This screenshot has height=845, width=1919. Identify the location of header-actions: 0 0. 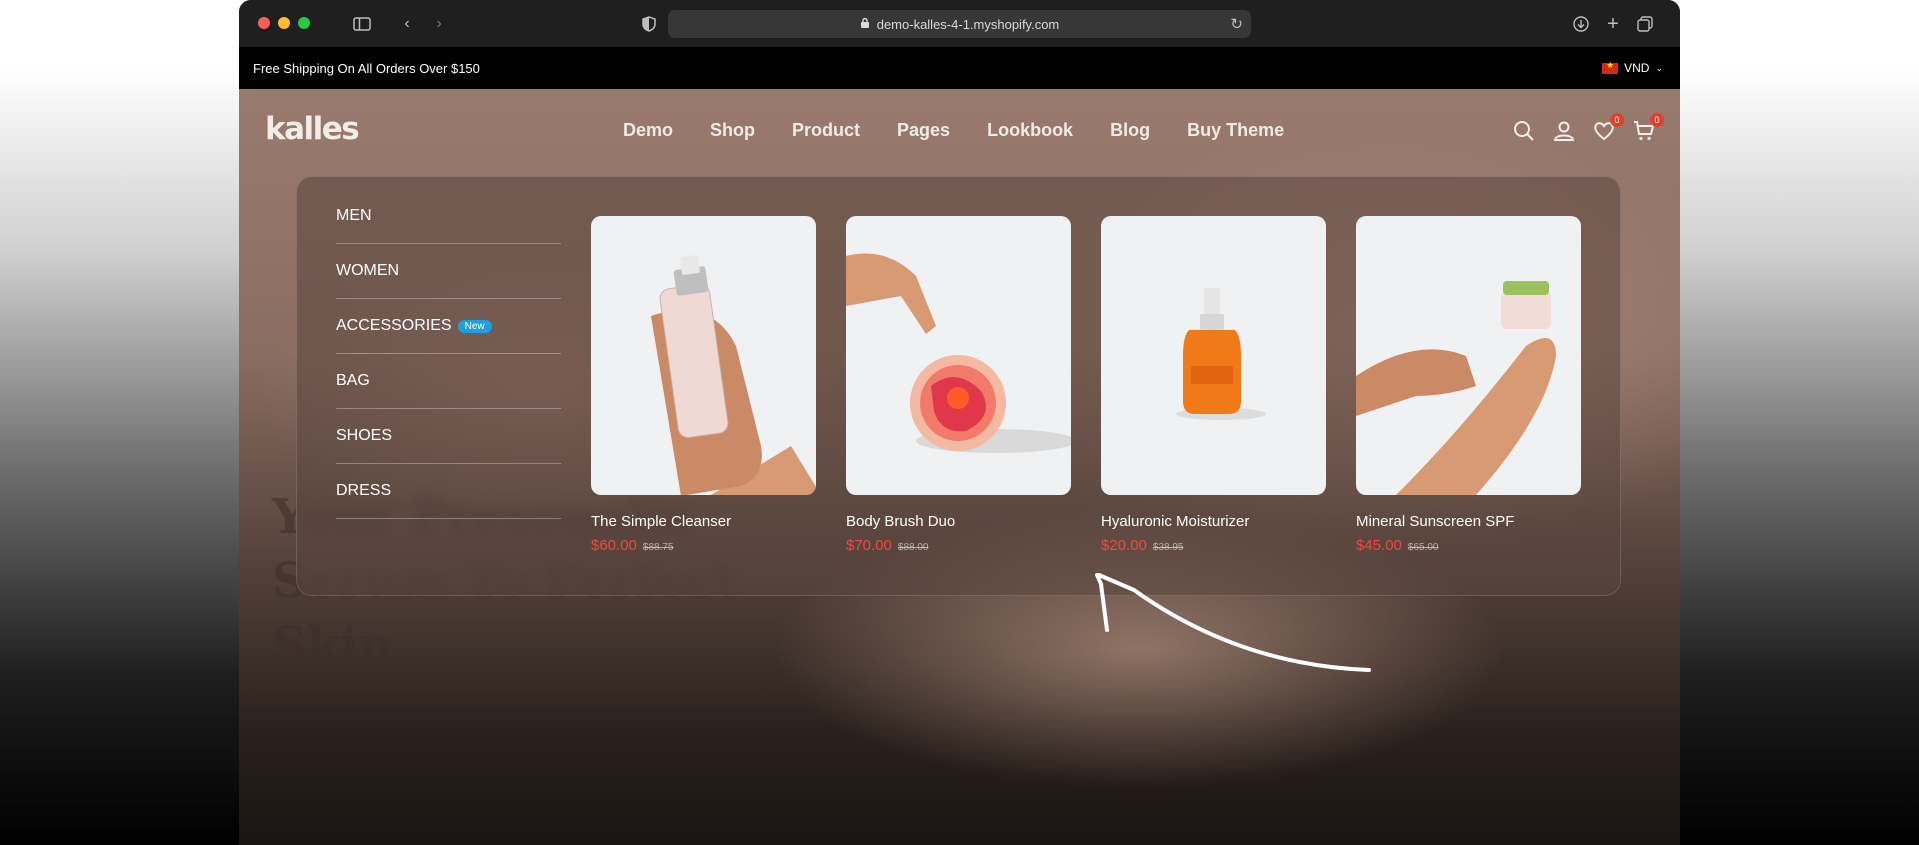
(1588, 128).